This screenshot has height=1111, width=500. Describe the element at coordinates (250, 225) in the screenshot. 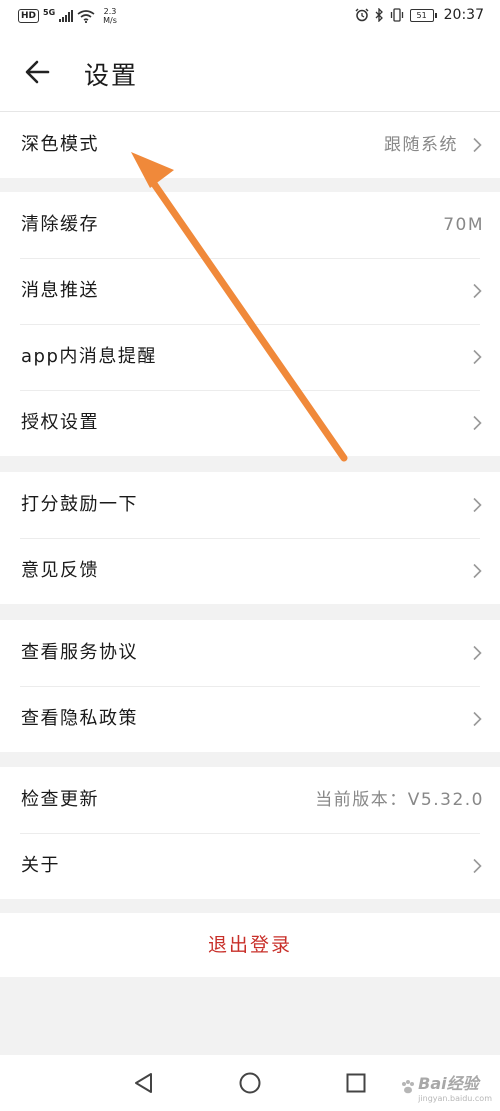

I see `setting-row-clear-cache: 清除缓存 70M` at that location.